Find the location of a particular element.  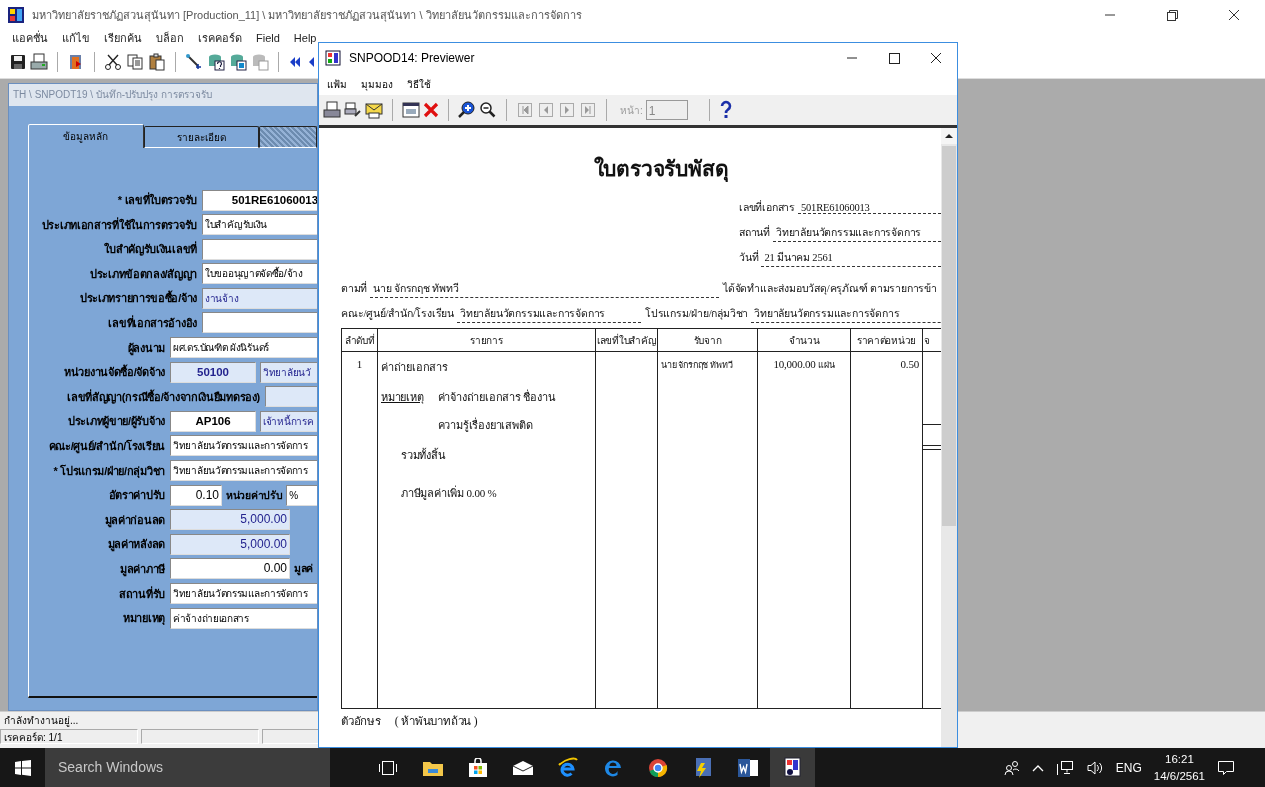

field-label: ประเภทข้อตกลง/สัญญา is located at coordinates (143, 274).